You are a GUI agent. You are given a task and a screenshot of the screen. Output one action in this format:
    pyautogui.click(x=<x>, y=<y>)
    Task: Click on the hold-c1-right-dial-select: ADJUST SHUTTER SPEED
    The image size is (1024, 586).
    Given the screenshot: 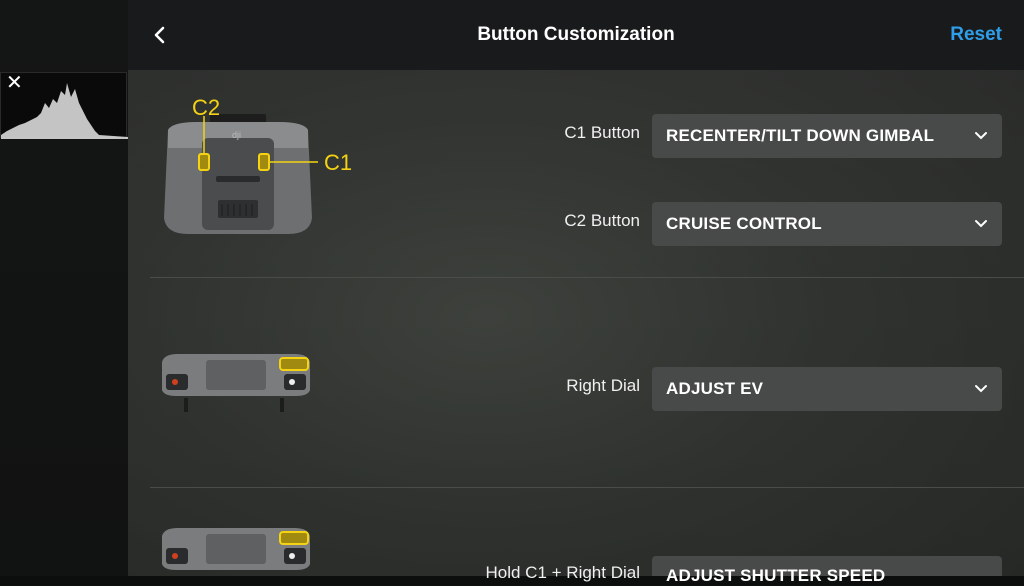 What is the action you would take?
    pyautogui.click(x=827, y=570)
    